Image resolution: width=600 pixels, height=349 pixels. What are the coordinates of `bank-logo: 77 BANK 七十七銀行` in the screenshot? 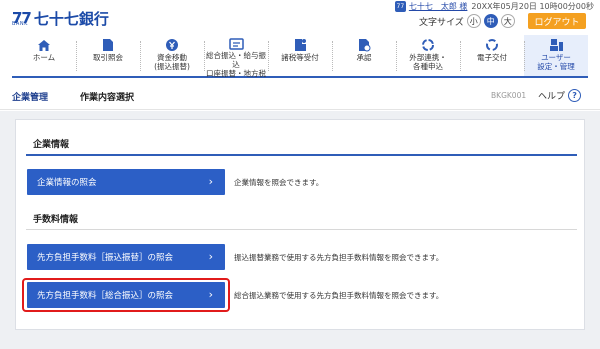 It's located at (60, 18).